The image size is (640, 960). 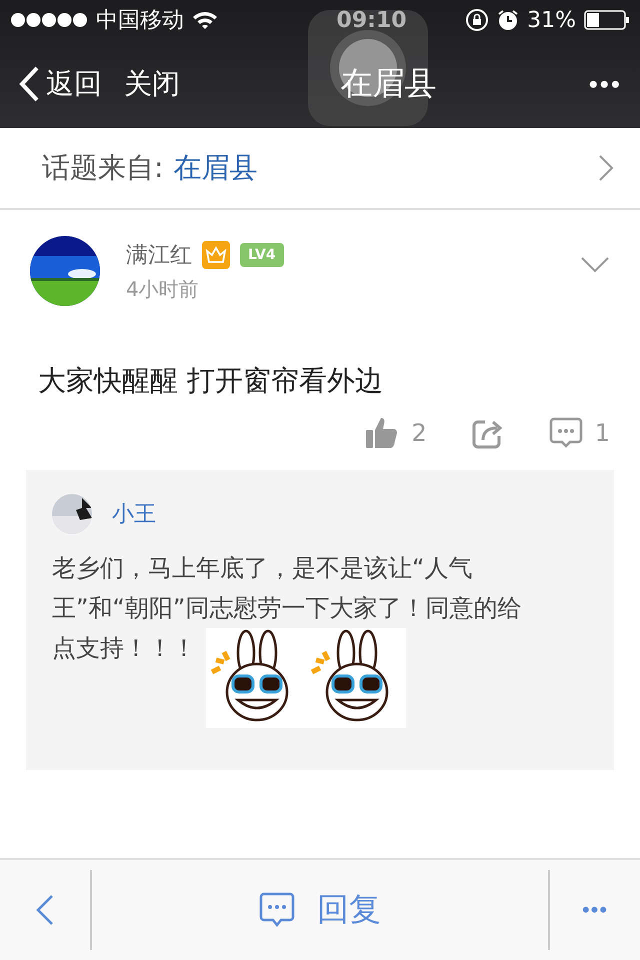 I want to click on battery-percent: 31%, so click(x=551, y=20).